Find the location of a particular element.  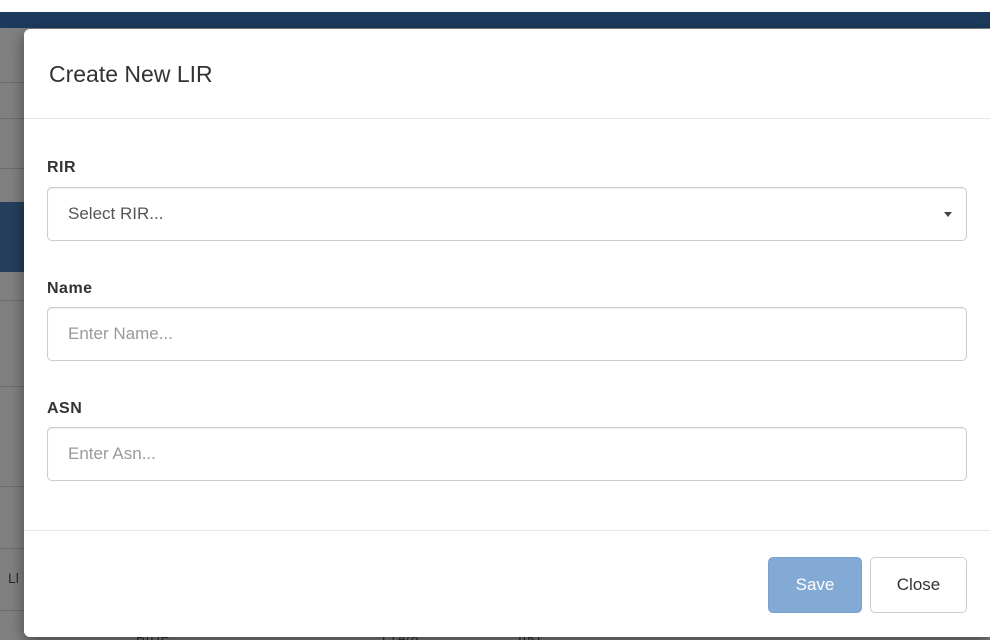

name-input is located at coordinates (507, 334).